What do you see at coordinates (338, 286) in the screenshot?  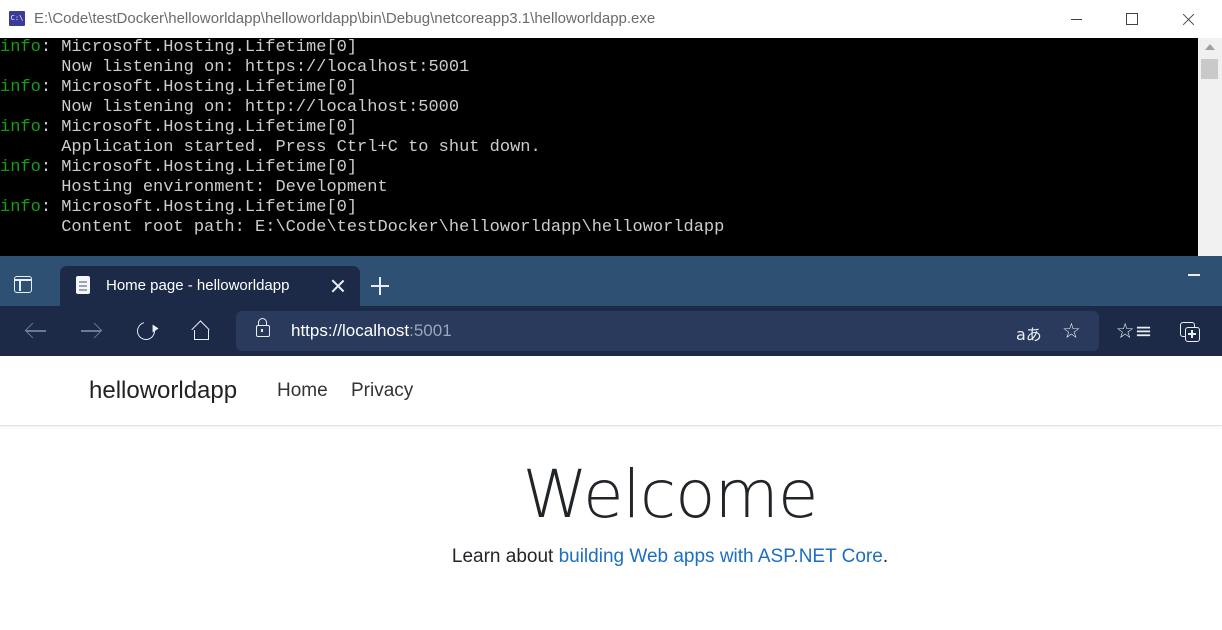 I see `tab-close-icon` at bounding box center [338, 286].